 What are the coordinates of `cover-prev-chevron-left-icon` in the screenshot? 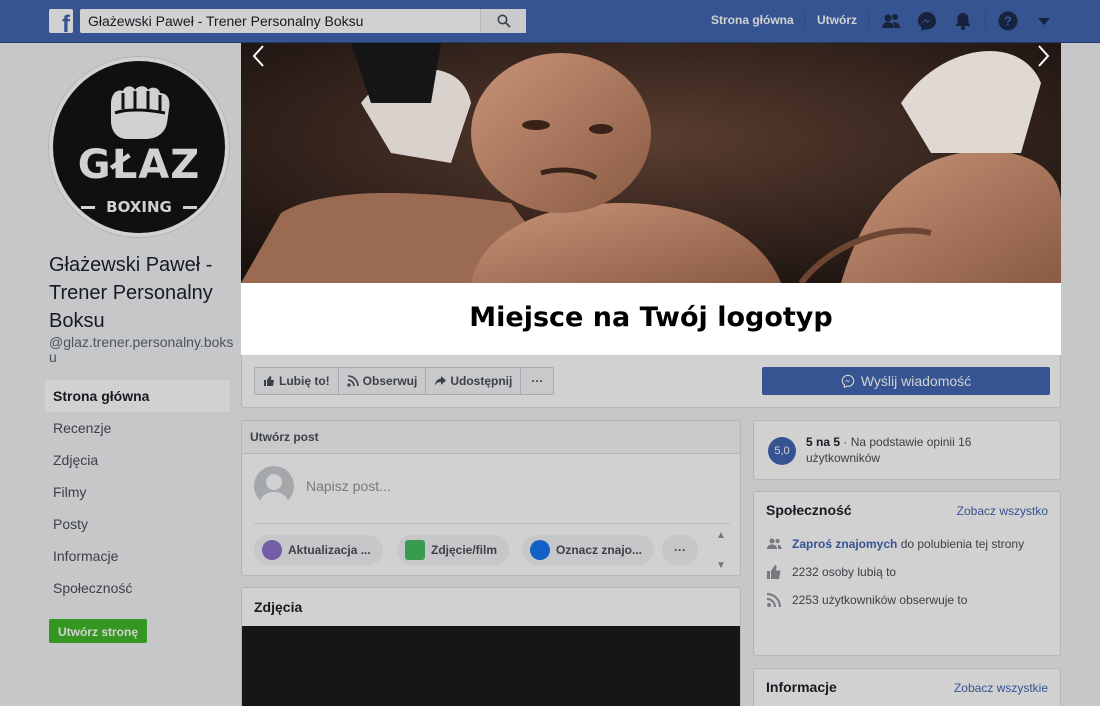 It's located at (259, 56).